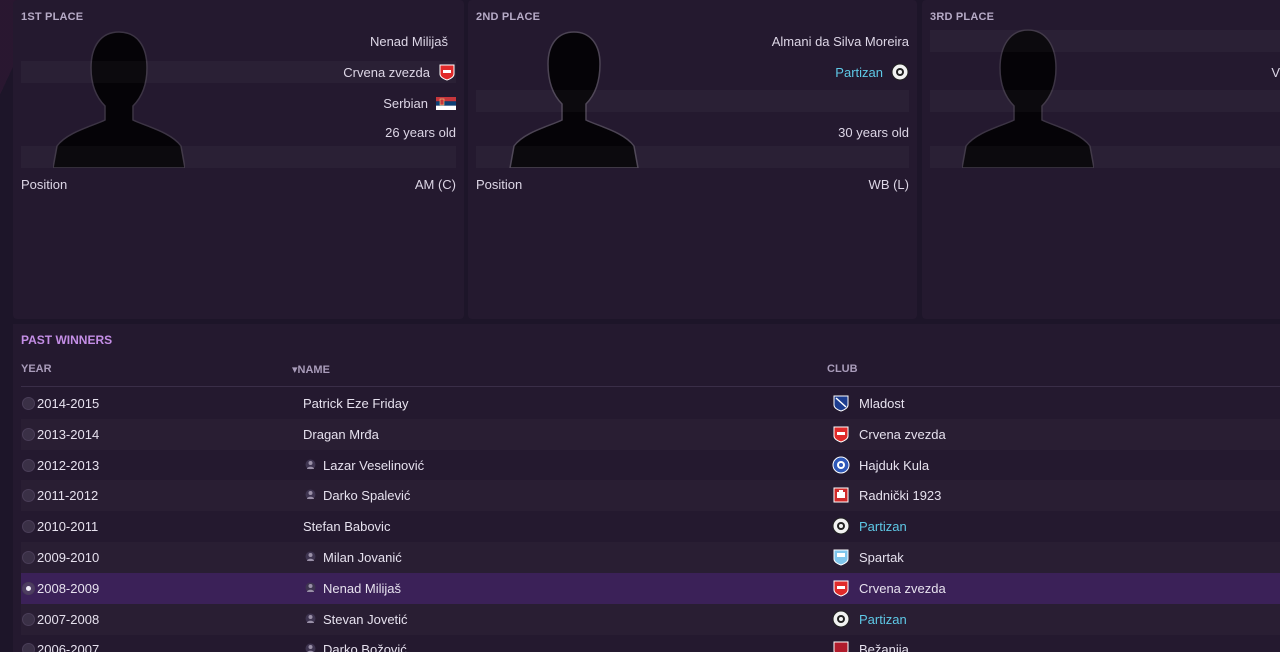 The image size is (1280, 652). I want to click on third-place-card: 3RD PLACE V, so click(1101, 159).